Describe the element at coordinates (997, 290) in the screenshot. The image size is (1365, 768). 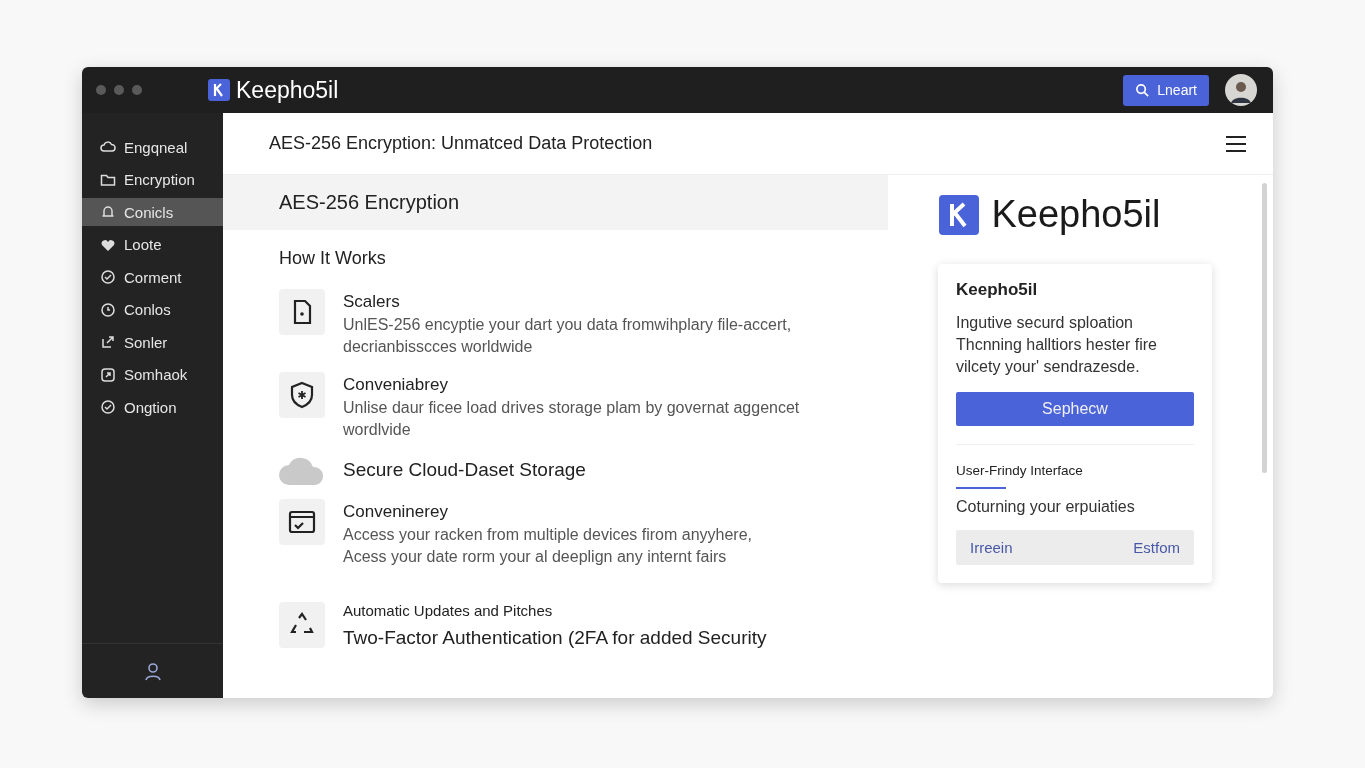
I see `card-title: Keepho5il` at that location.